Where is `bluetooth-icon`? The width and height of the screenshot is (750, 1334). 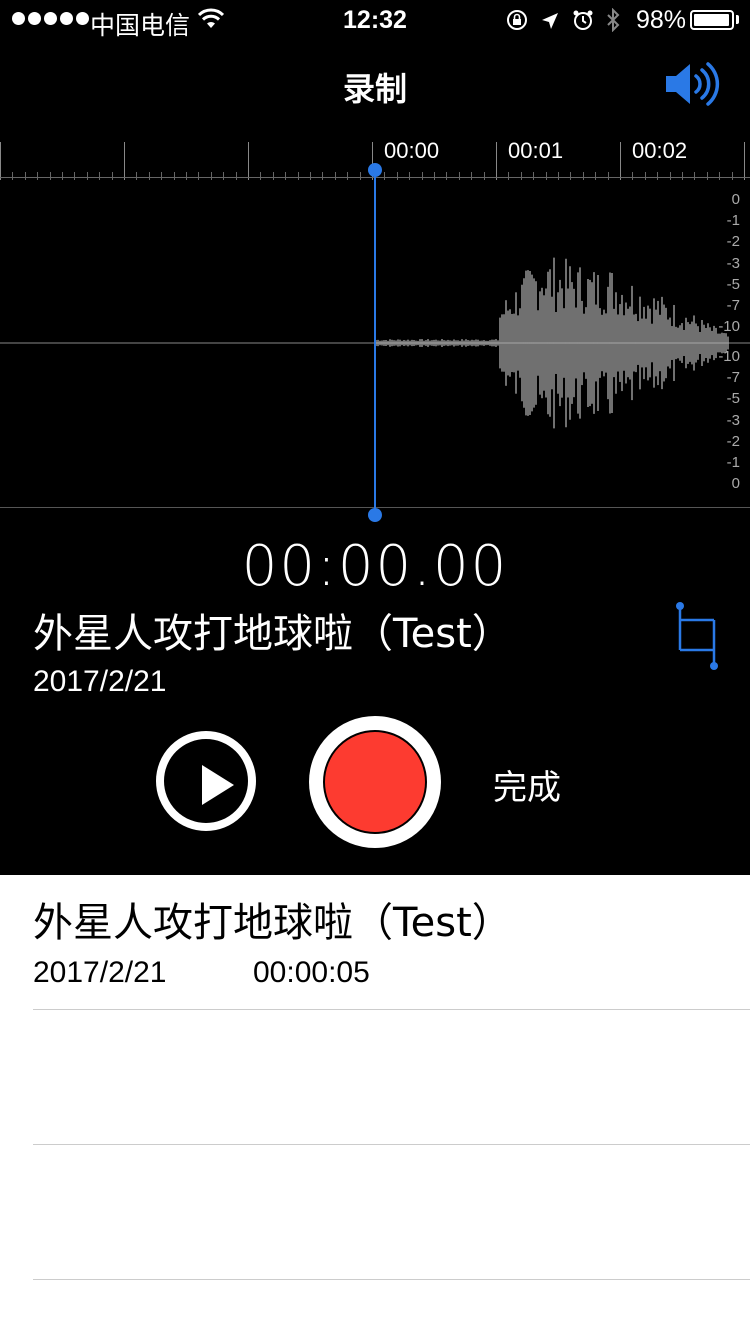 bluetooth-icon is located at coordinates (613, 23).